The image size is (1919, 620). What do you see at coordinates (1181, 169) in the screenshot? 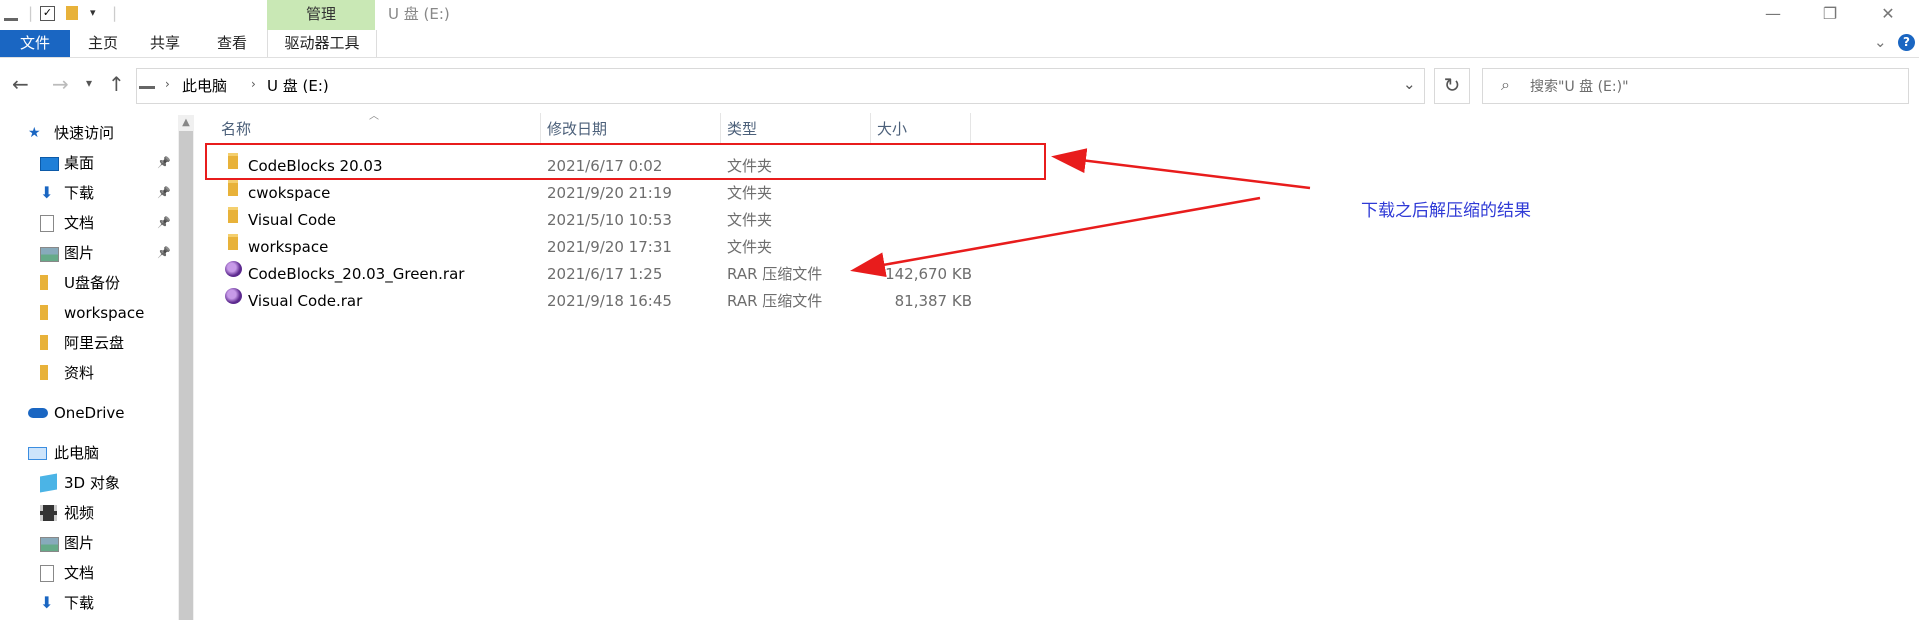
I see `annotation-arrow-to-folder` at bounding box center [1181, 169].